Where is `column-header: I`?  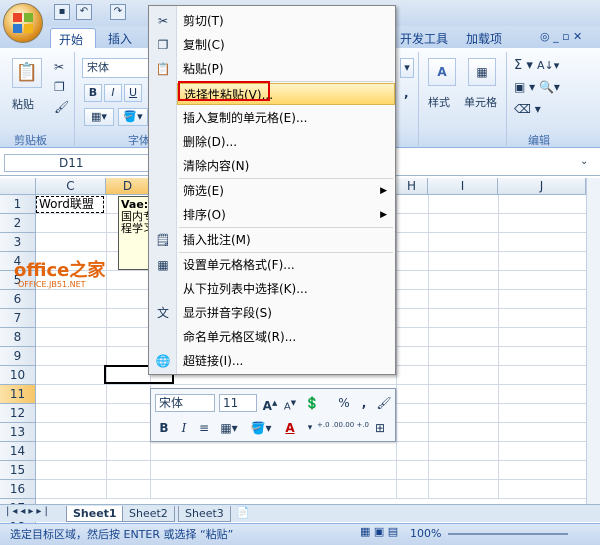
column-header: I is located at coordinates (463, 186).